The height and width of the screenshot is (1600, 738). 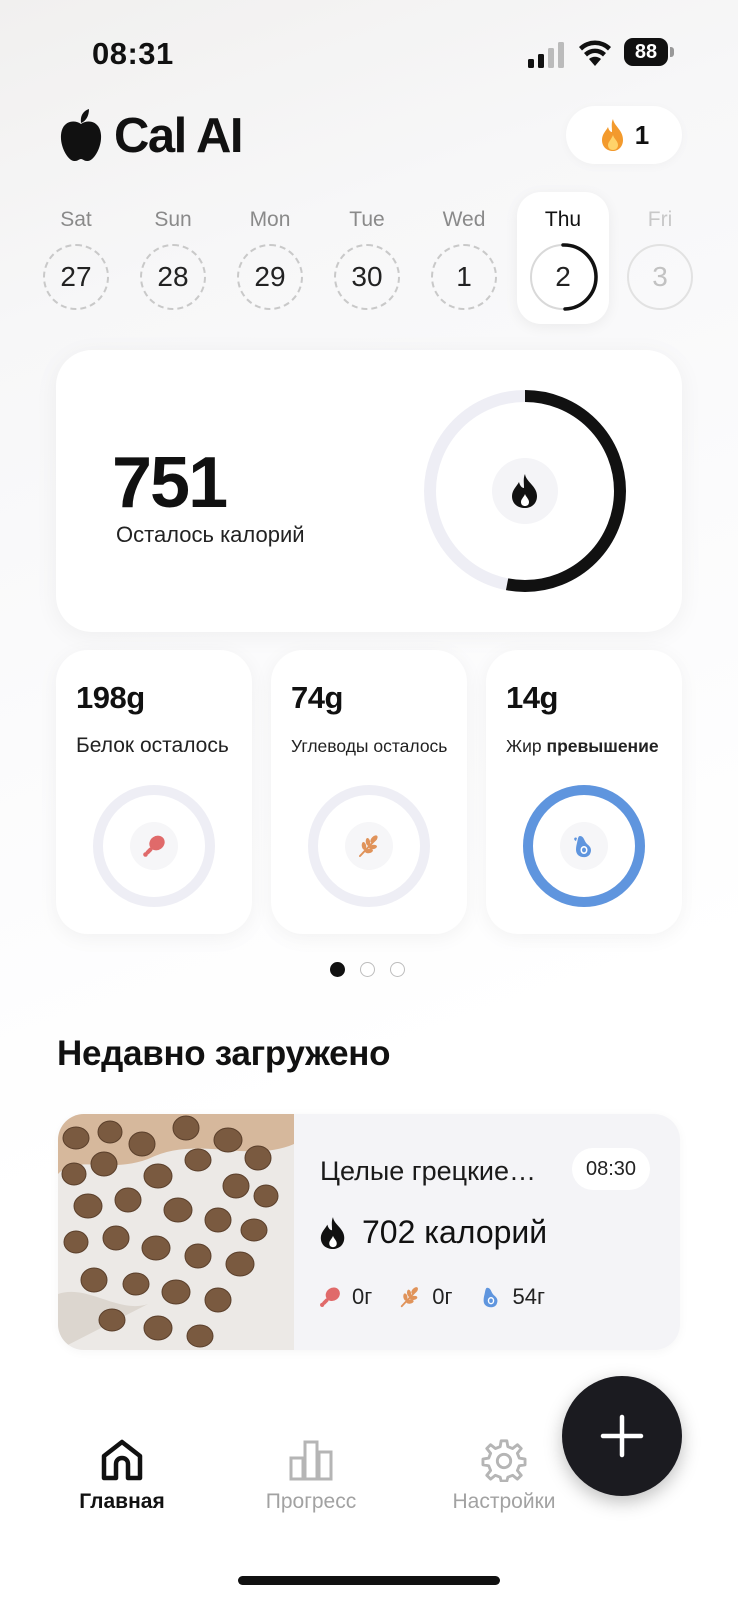 I want to click on food-fat: 54г, so click(x=512, y=1297).